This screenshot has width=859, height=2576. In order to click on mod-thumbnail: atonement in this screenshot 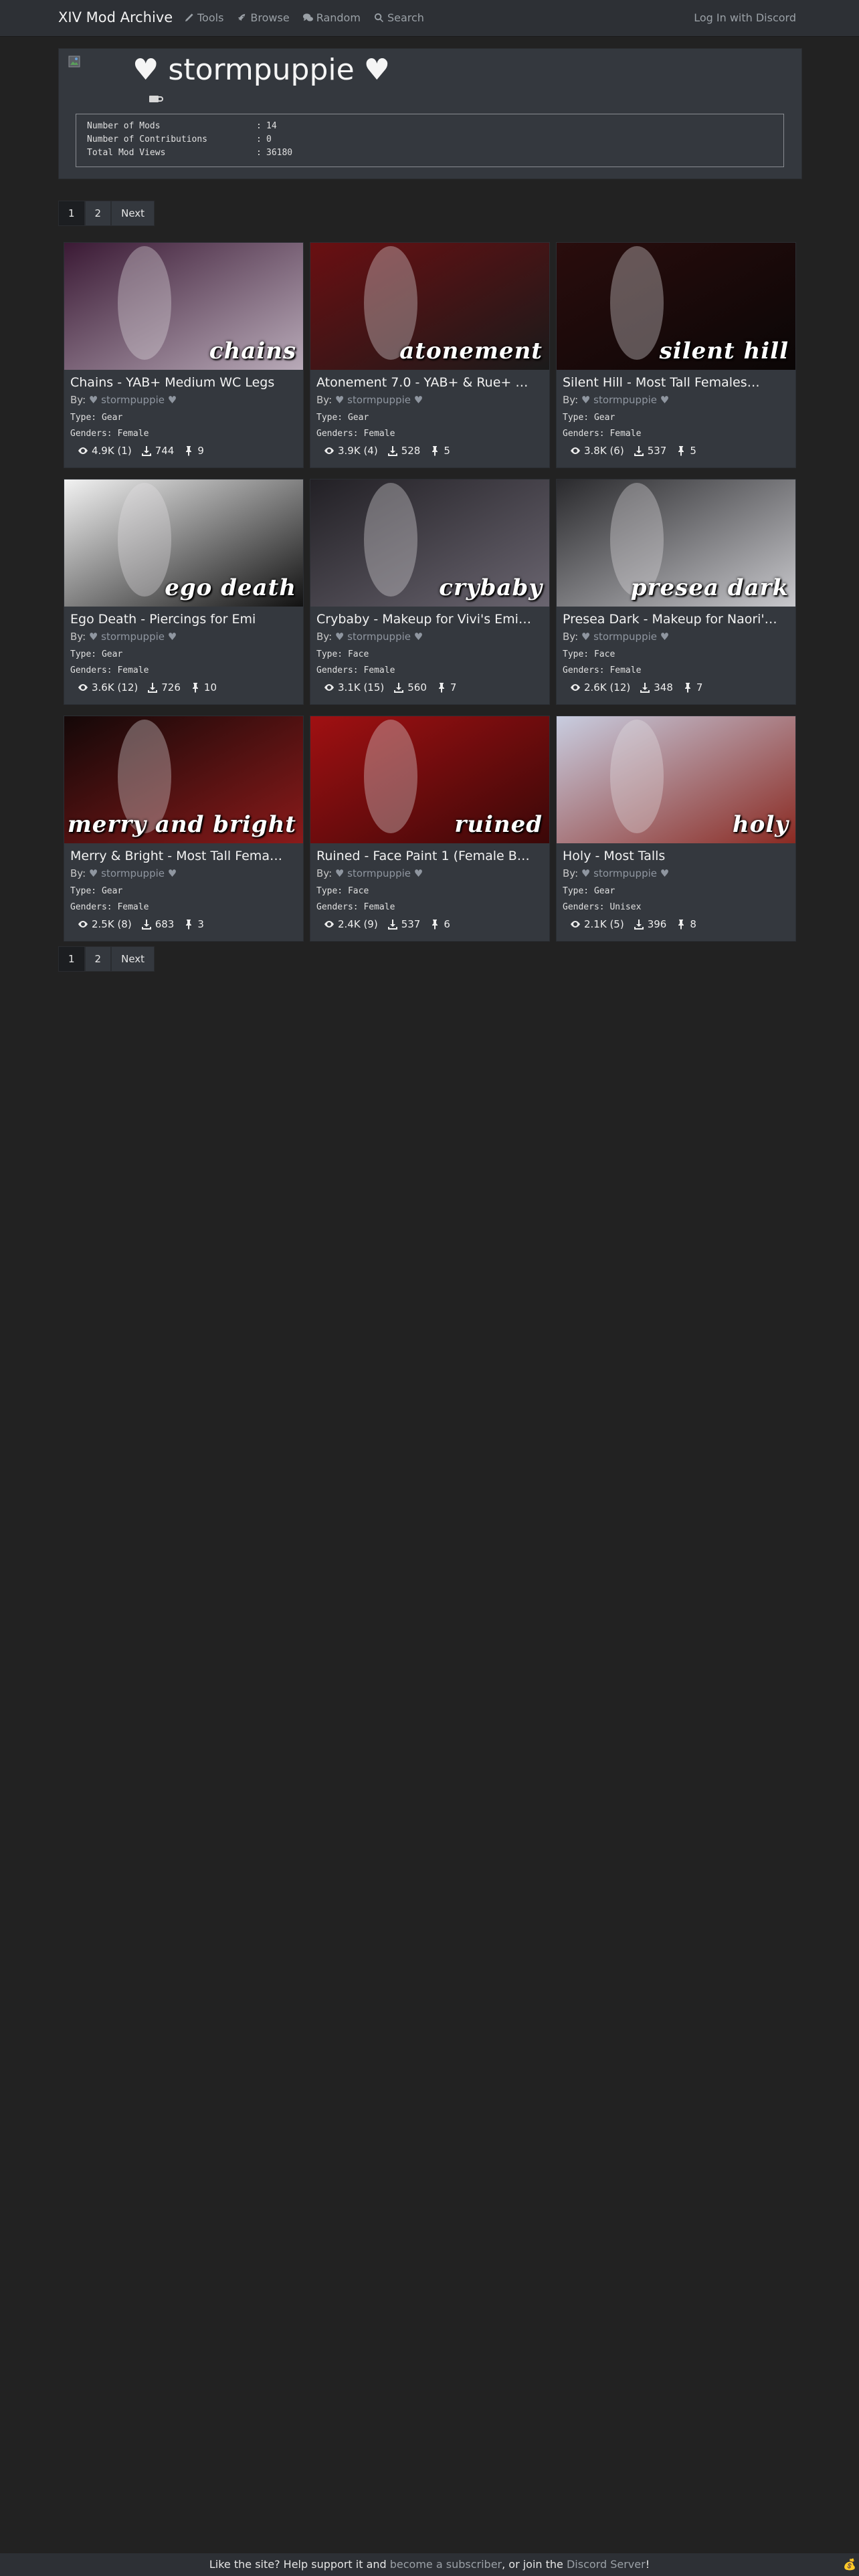, I will do `click(429, 306)`.